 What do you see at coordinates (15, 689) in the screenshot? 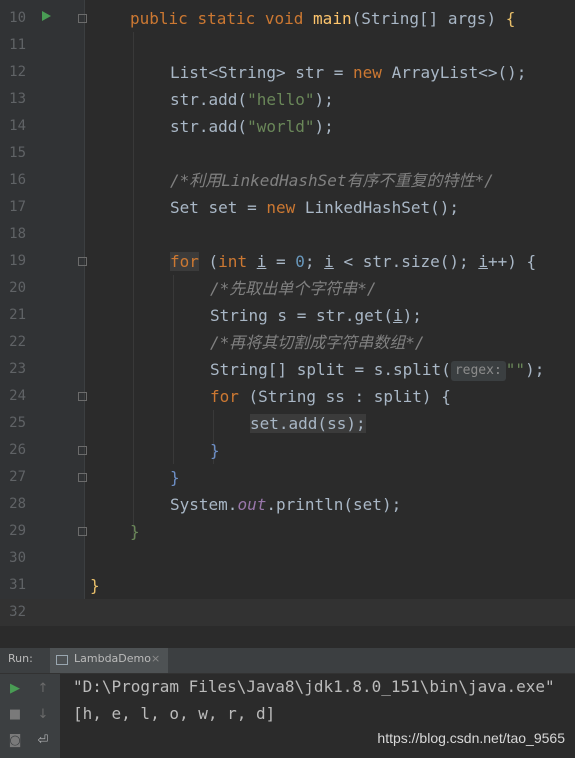
I see `run-icon: ▶` at bounding box center [15, 689].